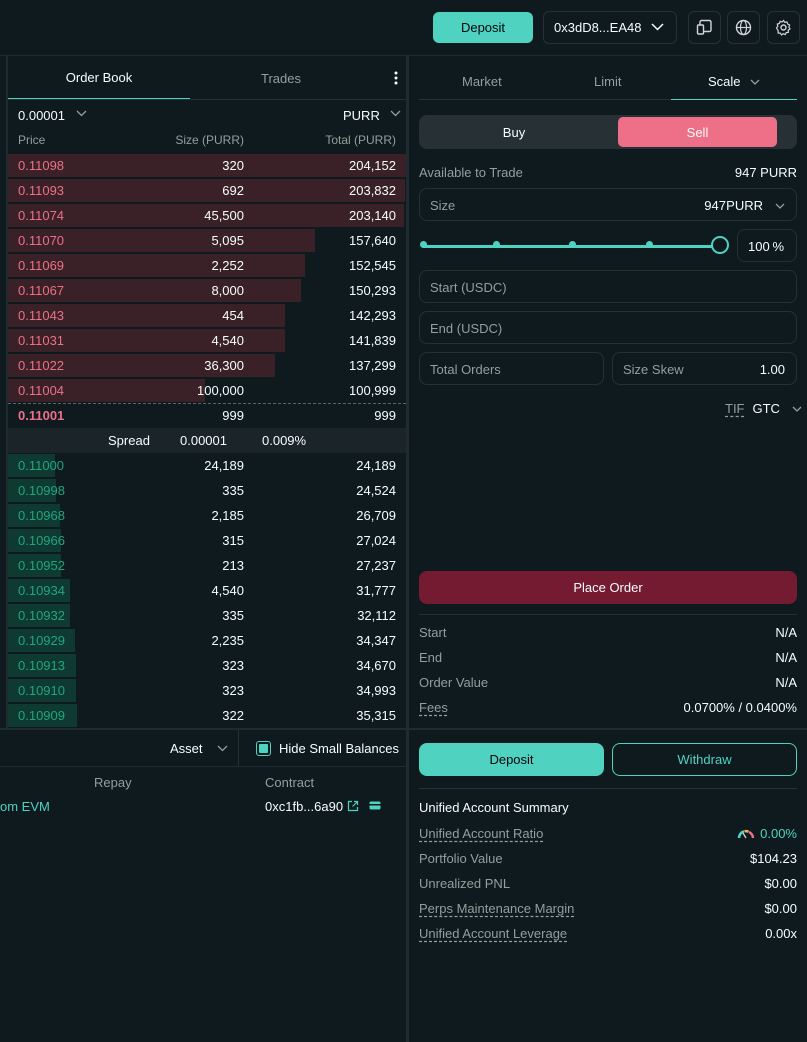 This screenshot has height=1042, width=807. Describe the element at coordinates (454, 682) in the screenshot. I see `summary-order-value-label: Order Value` at that location.